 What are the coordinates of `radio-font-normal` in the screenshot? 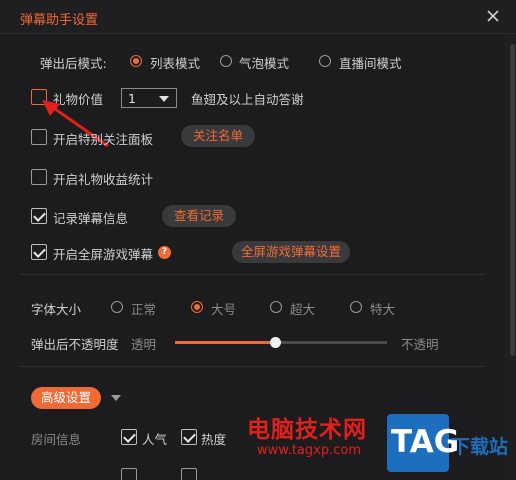 It's located at (117, 307).